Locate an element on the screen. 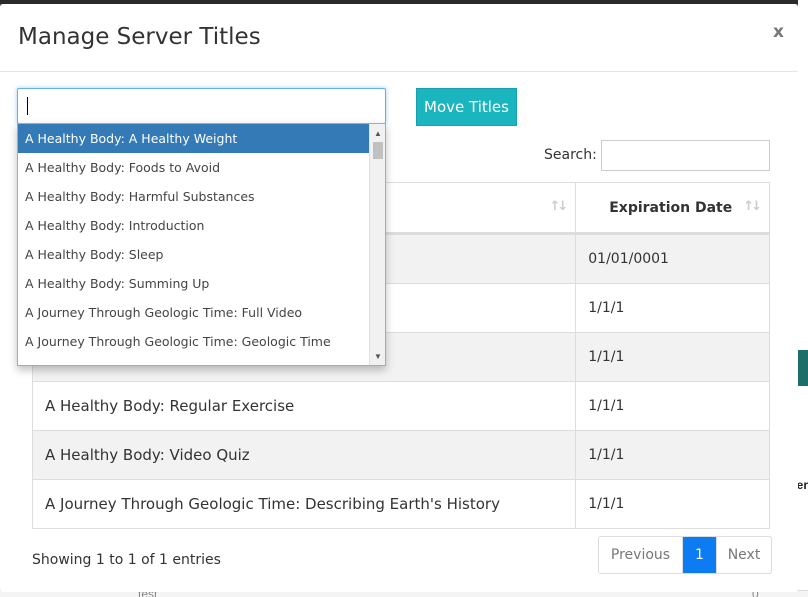 Image resolution: width=808 pixels, height=597 pixels. expiration-cell: 01/01/0001 is located at coordinates (628, 259).